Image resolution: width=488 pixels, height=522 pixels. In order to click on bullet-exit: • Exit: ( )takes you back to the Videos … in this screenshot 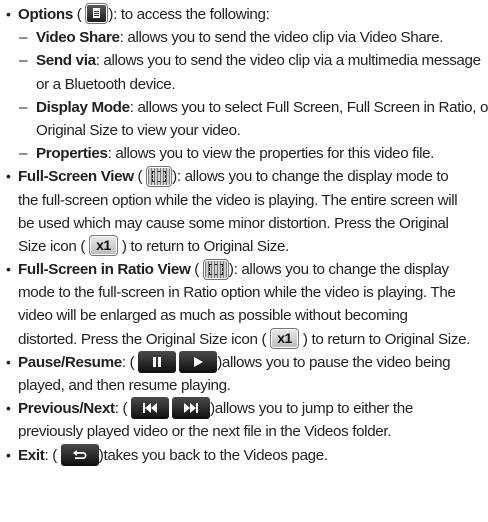, I will do `click(246, 455)`.